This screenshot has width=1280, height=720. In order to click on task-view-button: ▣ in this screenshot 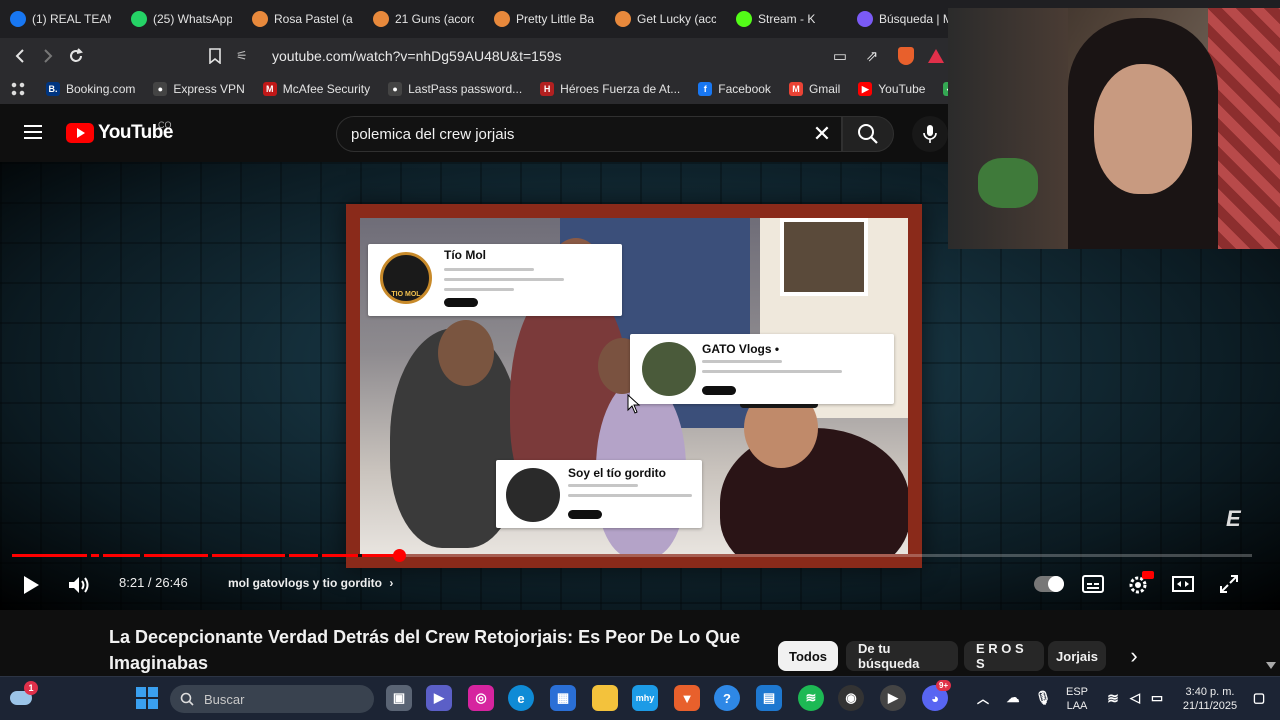, I will do `click(399, 698)`.